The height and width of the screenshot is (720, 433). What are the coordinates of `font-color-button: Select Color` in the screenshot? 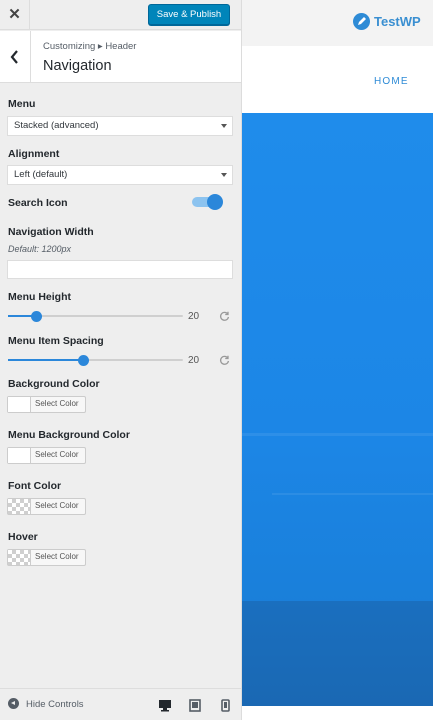 It's located at (46, 506).